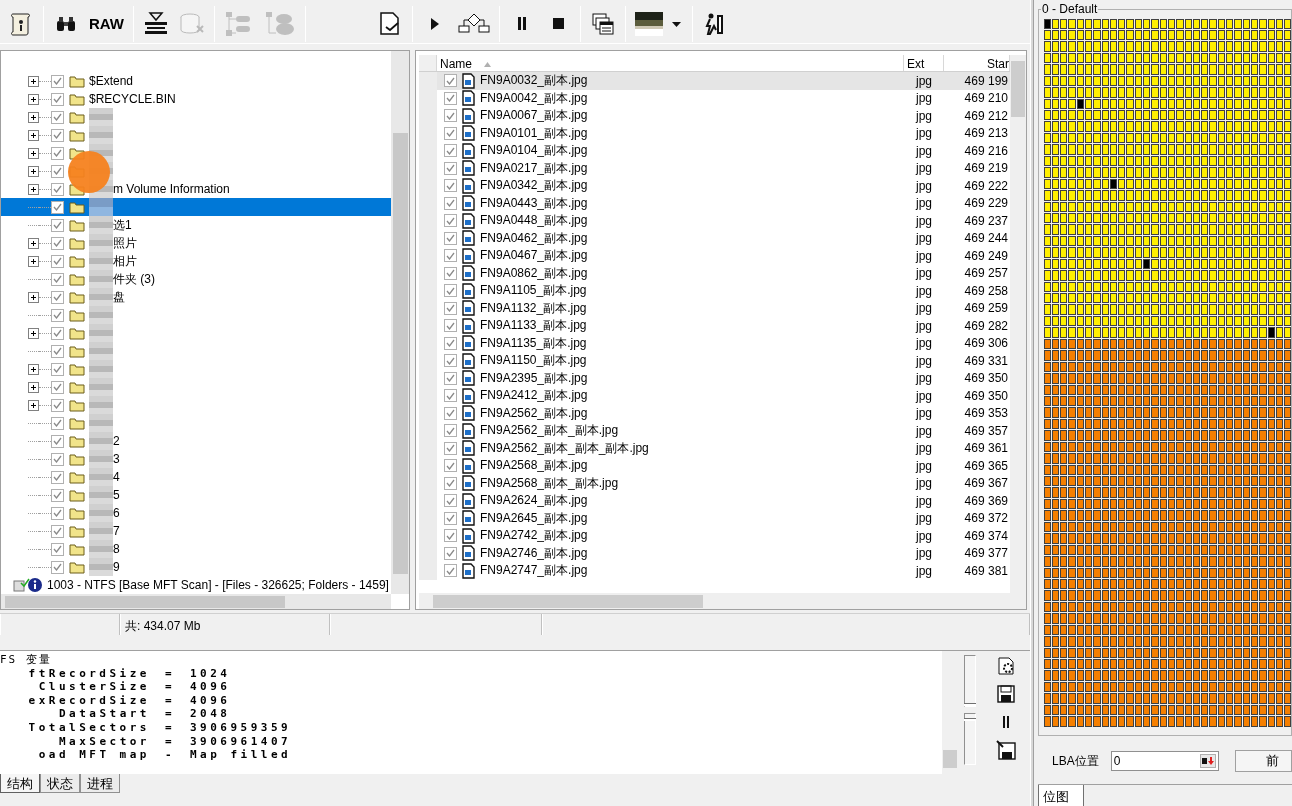  I want to click on log-value: 1024, so click(210, 673).